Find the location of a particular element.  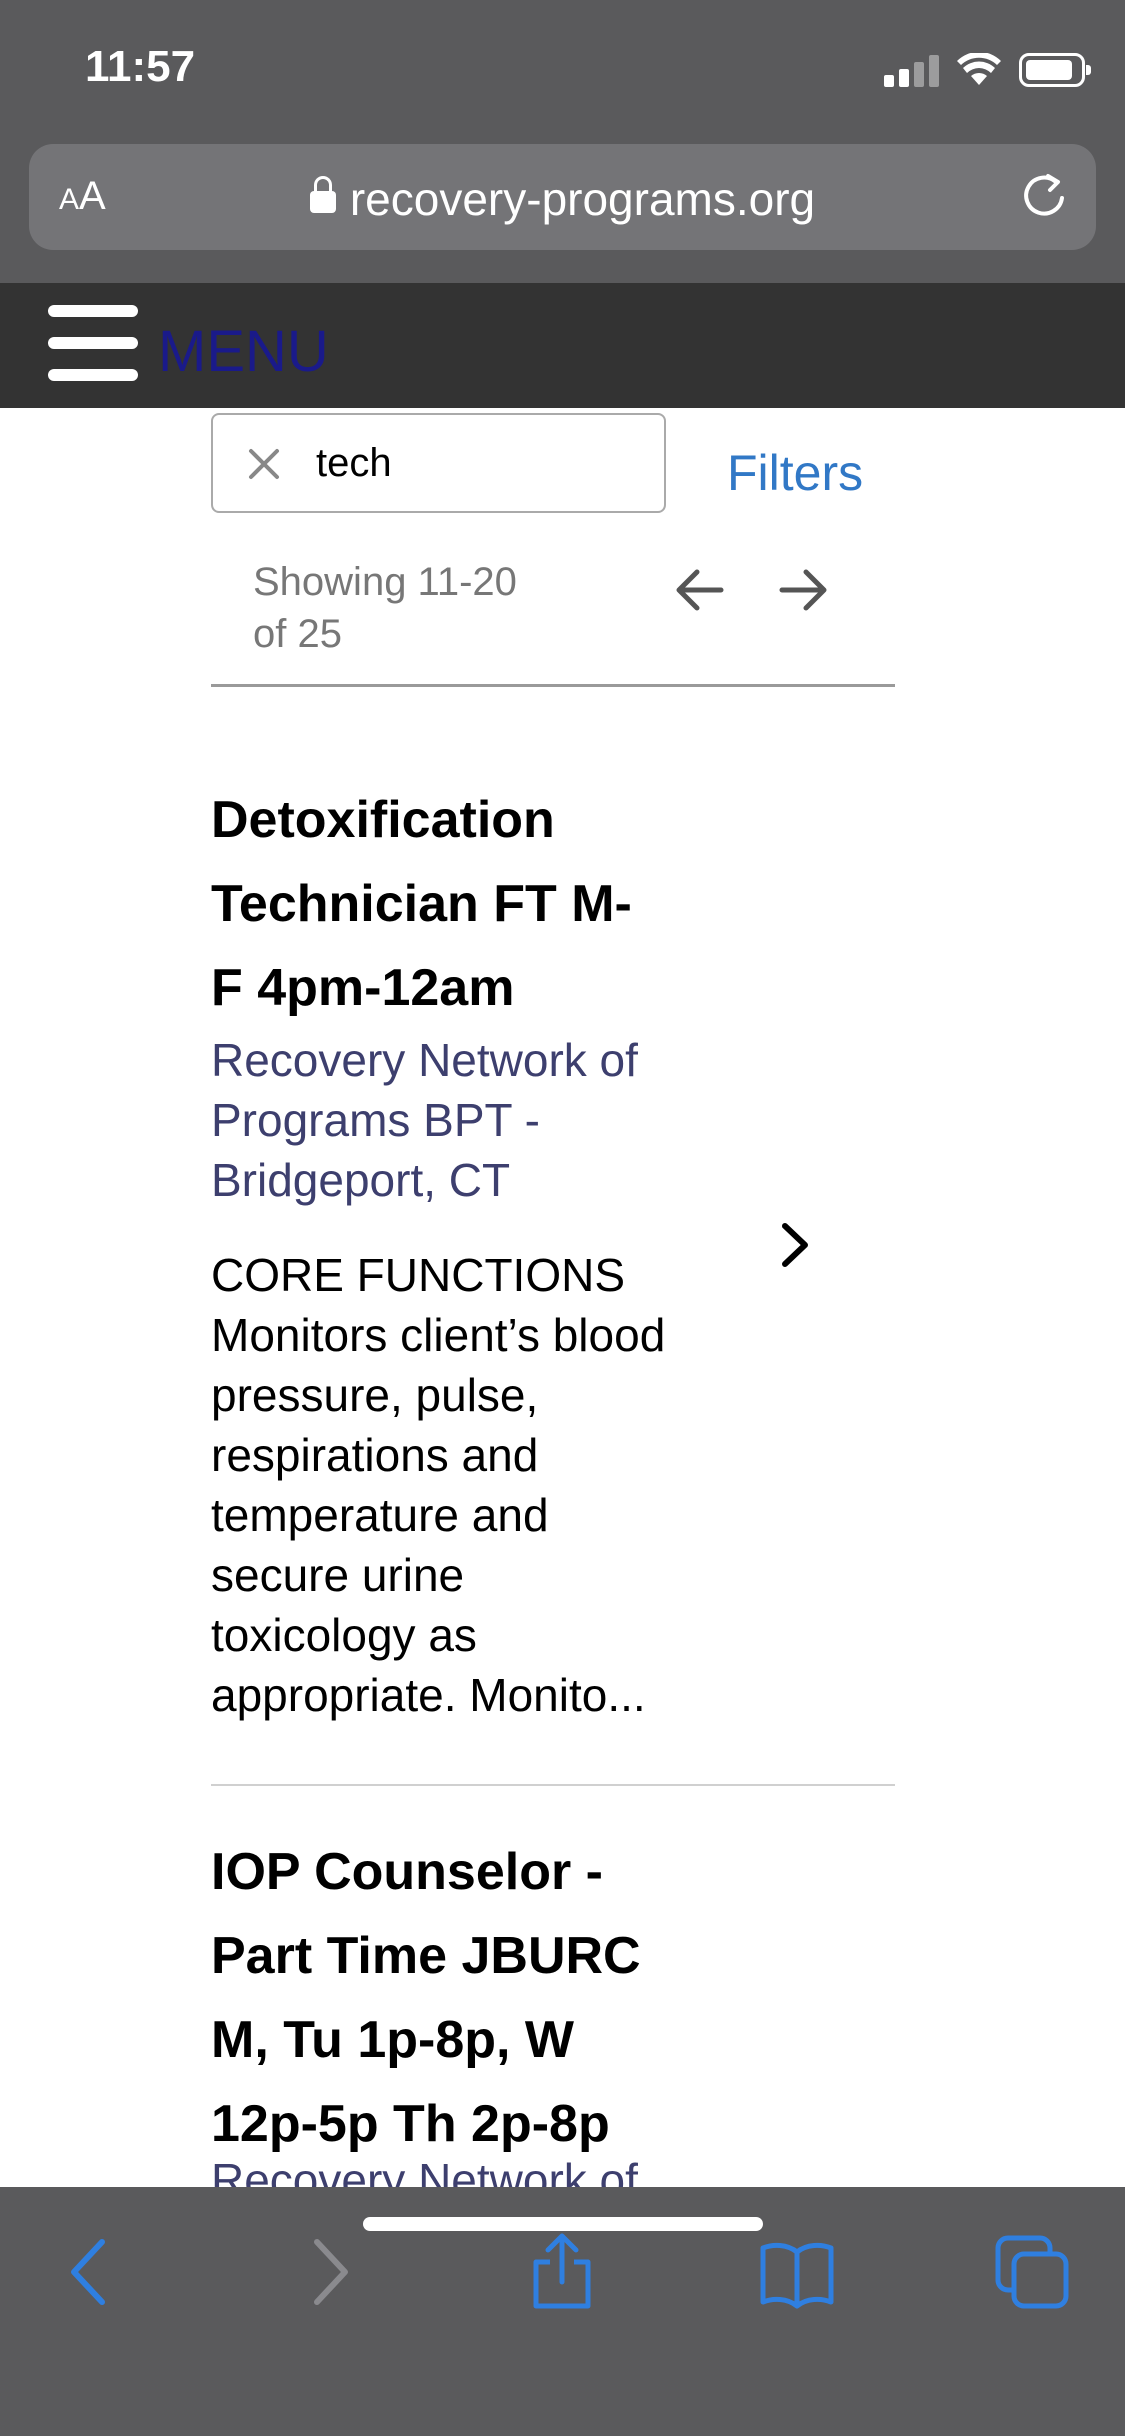

job-description-line: secure urine is located at coordinates (338, 1575).